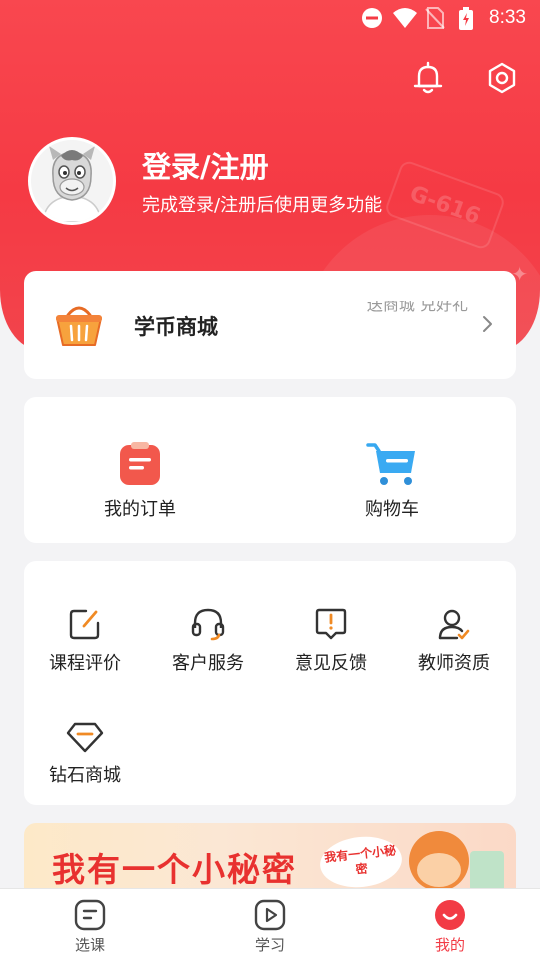 The width and height of the screenshot is (540, 960). What do you see at coordinates (208, 624) in the screenshot?
I see `headset-icon` at bounding box center [208, 624].